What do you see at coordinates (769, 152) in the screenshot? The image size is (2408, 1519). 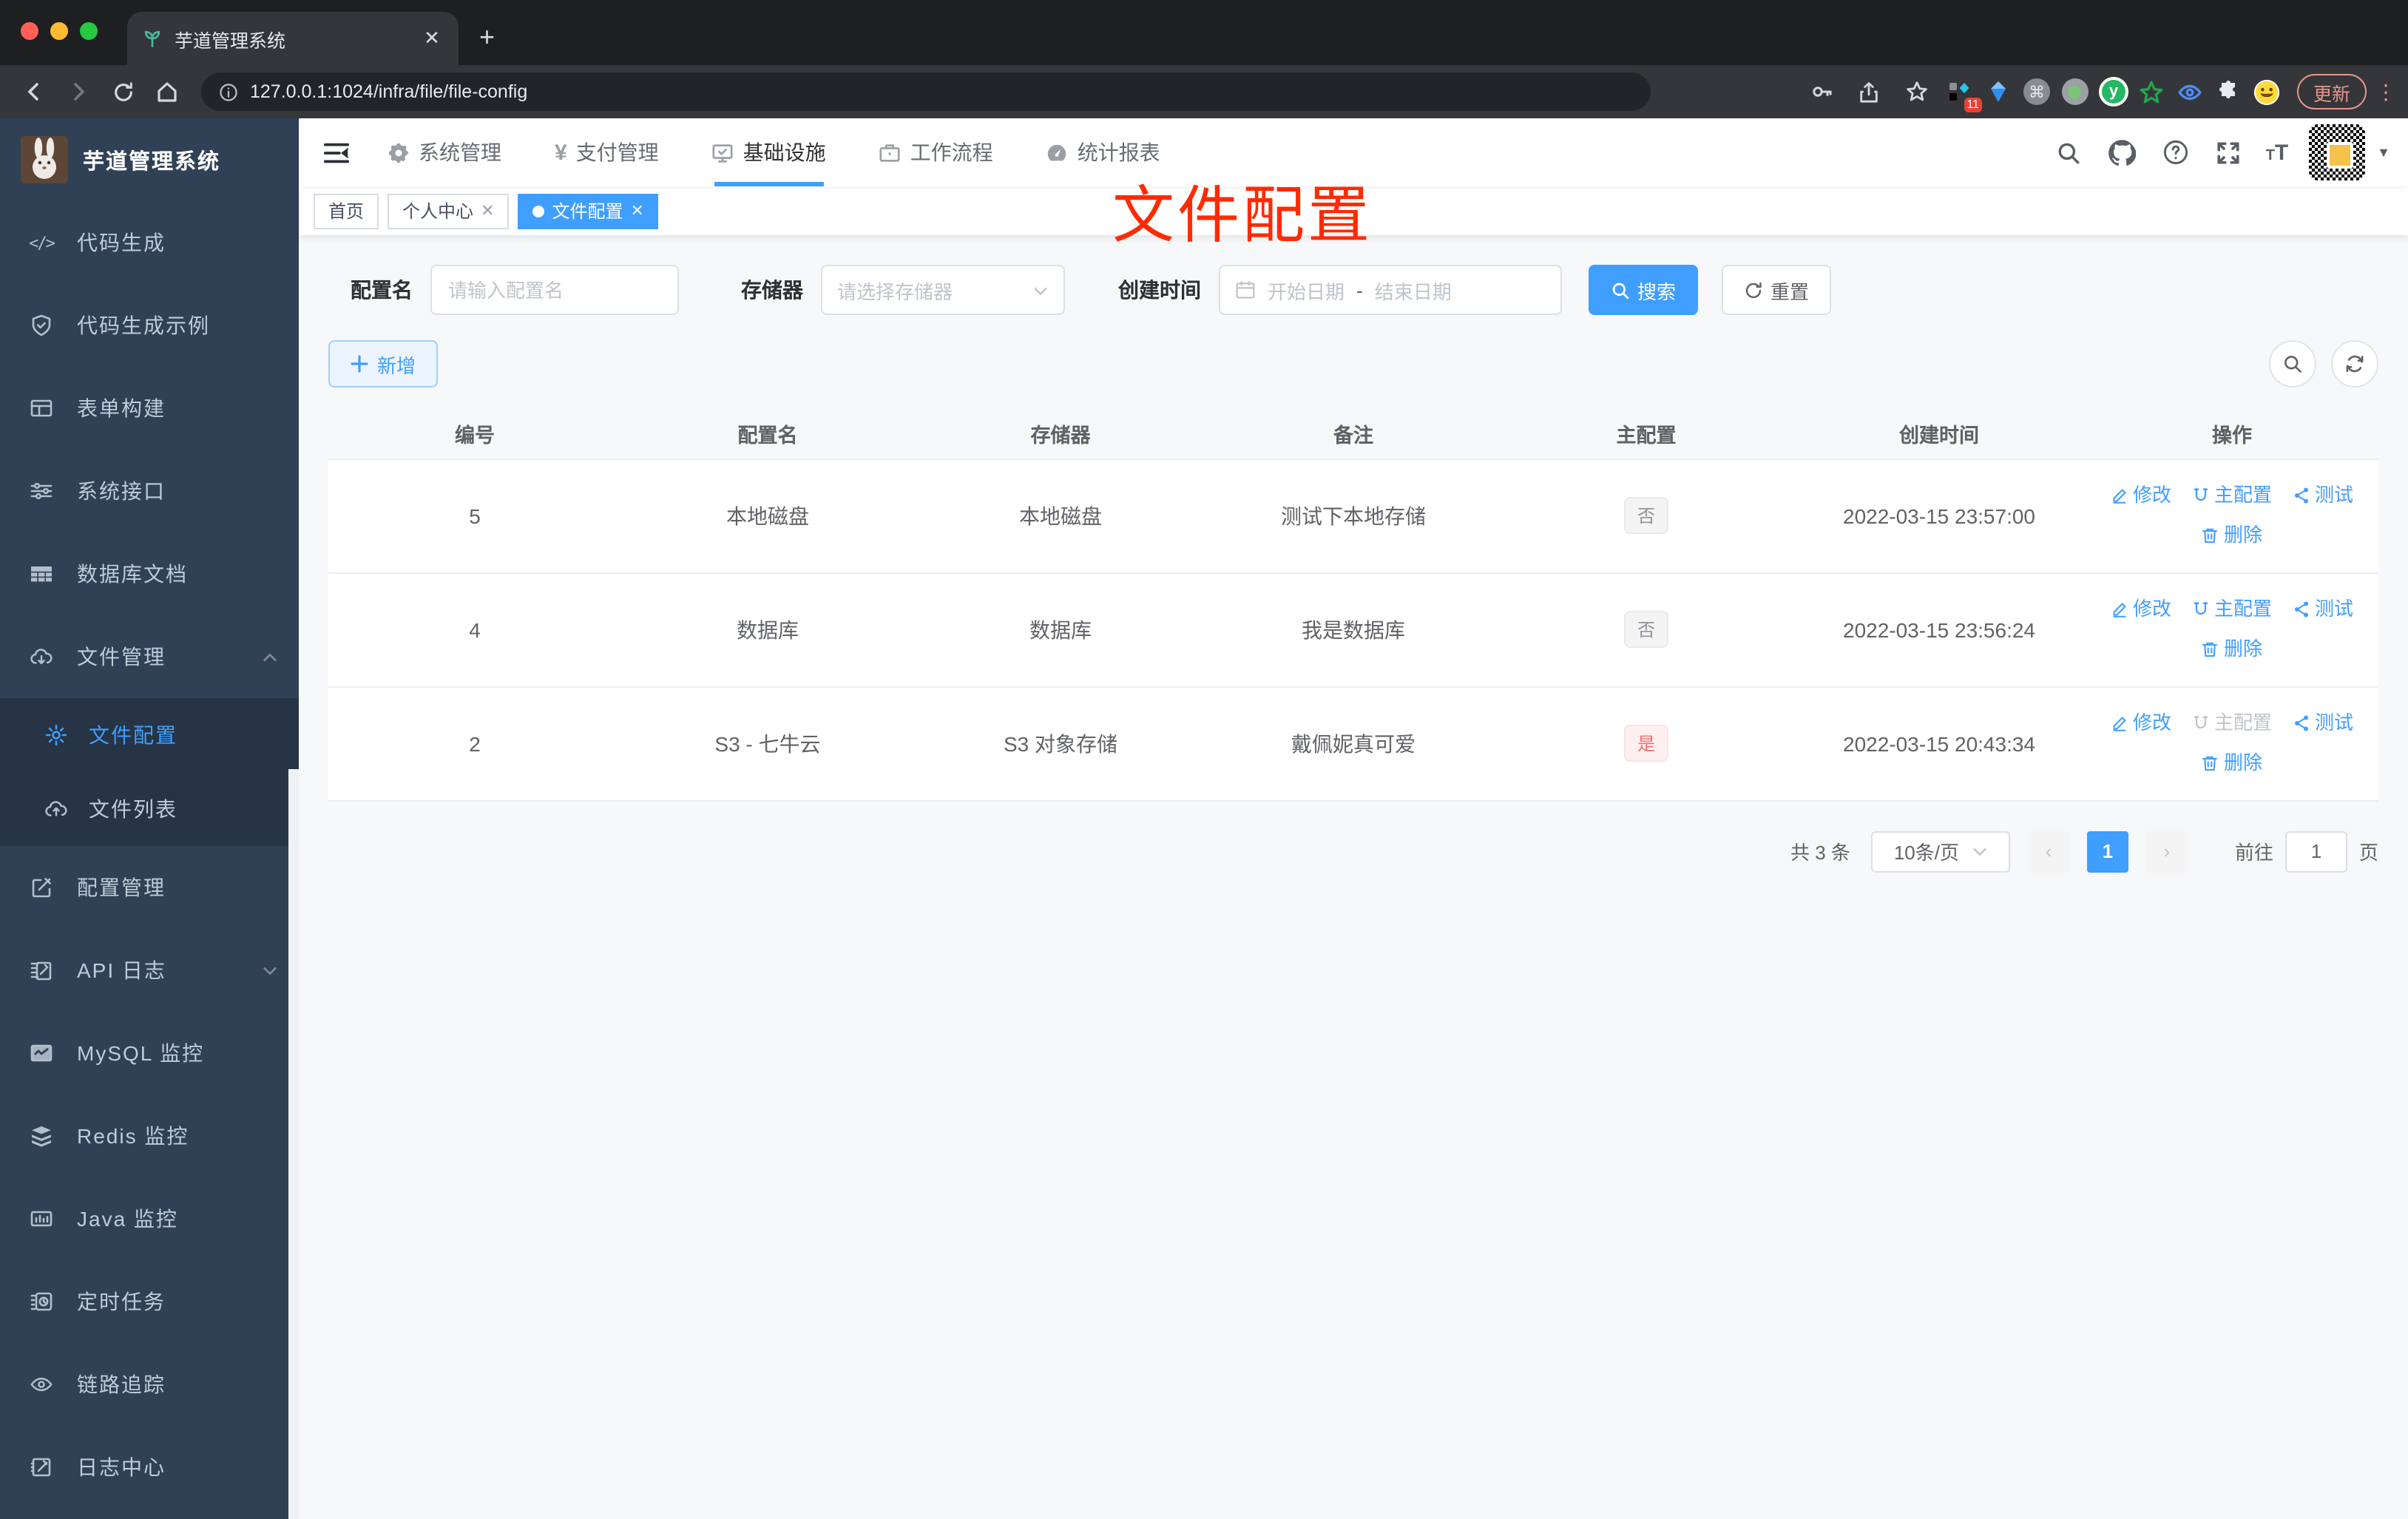 I see `nav-infrastructure: 基础设施` at bounding box center [769, 152].